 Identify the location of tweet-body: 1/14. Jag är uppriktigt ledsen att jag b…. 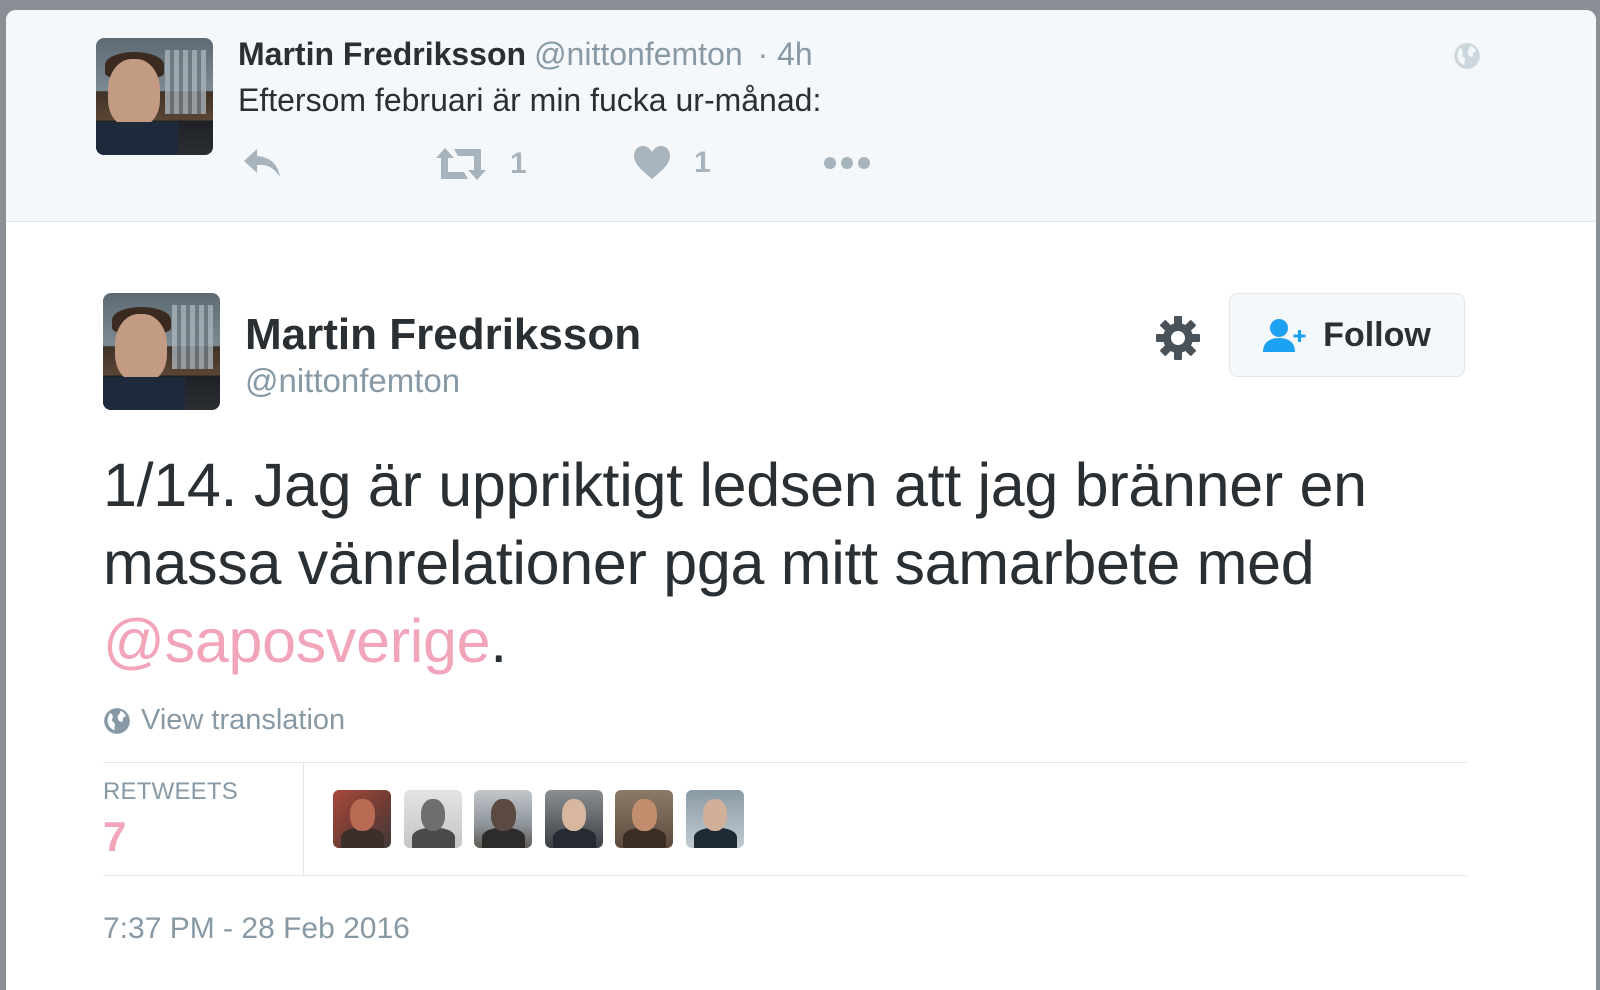
(735, 524).